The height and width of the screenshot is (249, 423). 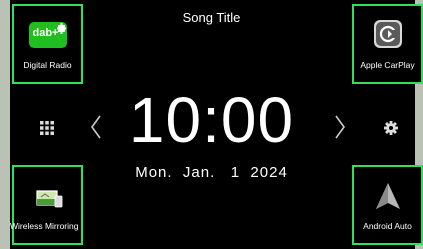 I want to click on android-auto-tile: Android Auto, so click(x=387, y=205).